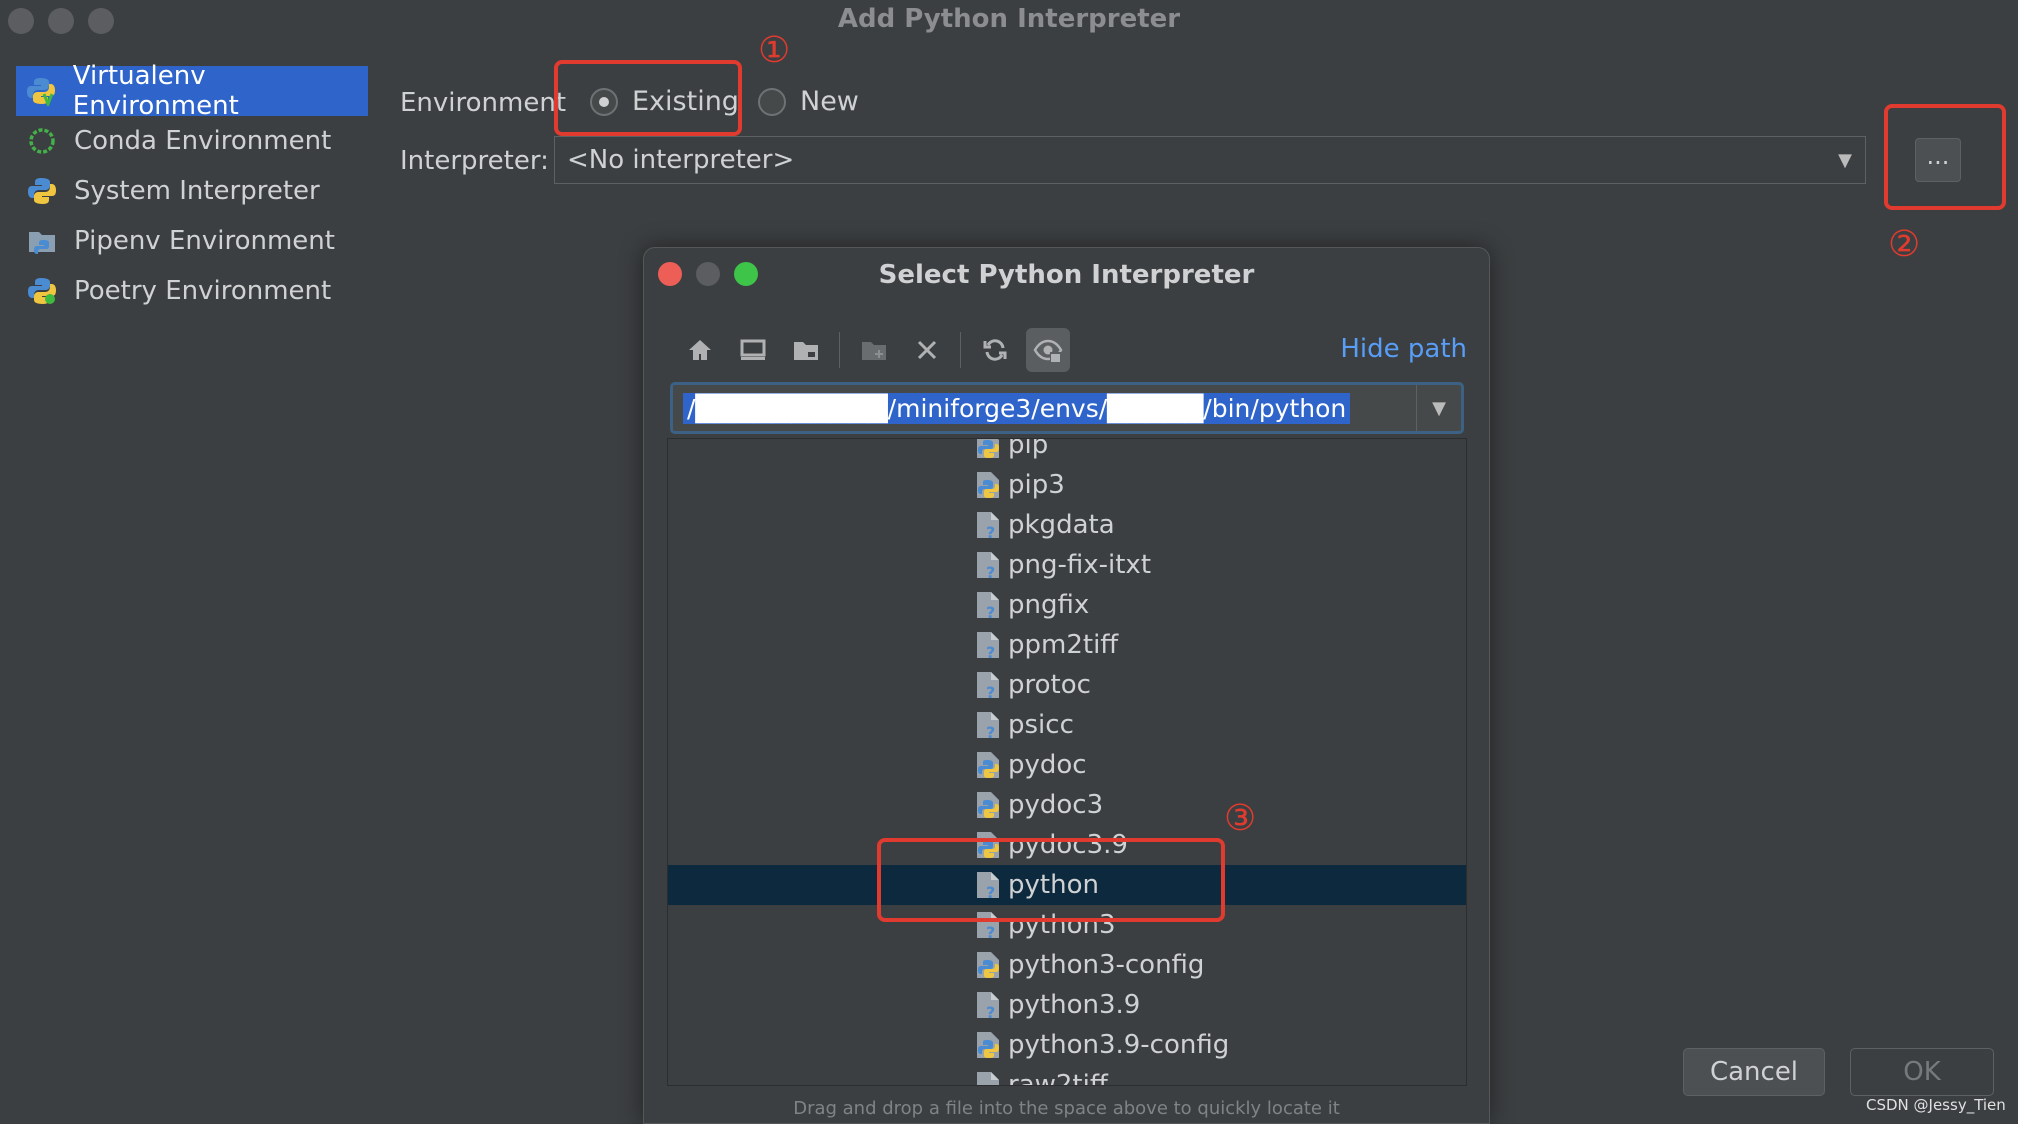 This screenshot has height=1124, width=2018. I want to click on new-radio: New, so click(808, 101).